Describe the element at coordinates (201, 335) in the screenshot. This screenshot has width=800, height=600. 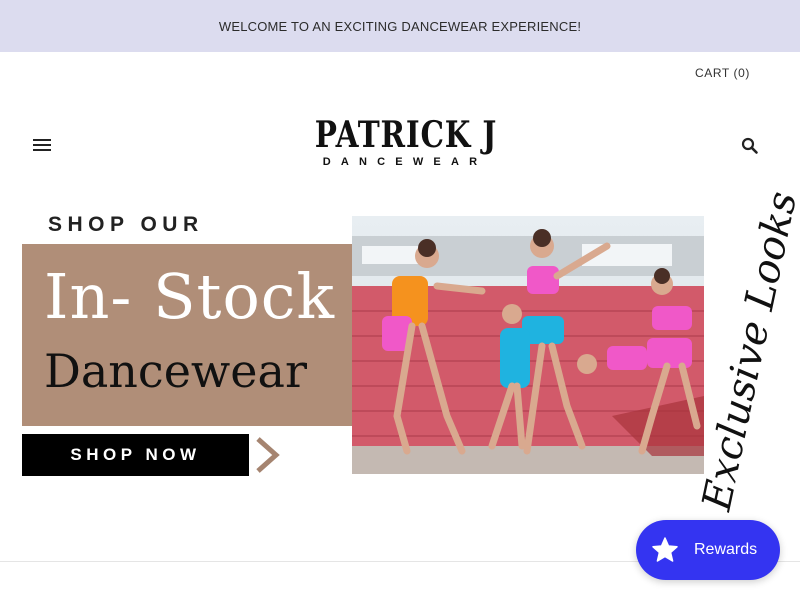
I see `headline-box: In- Stock Dancewear` at that location.